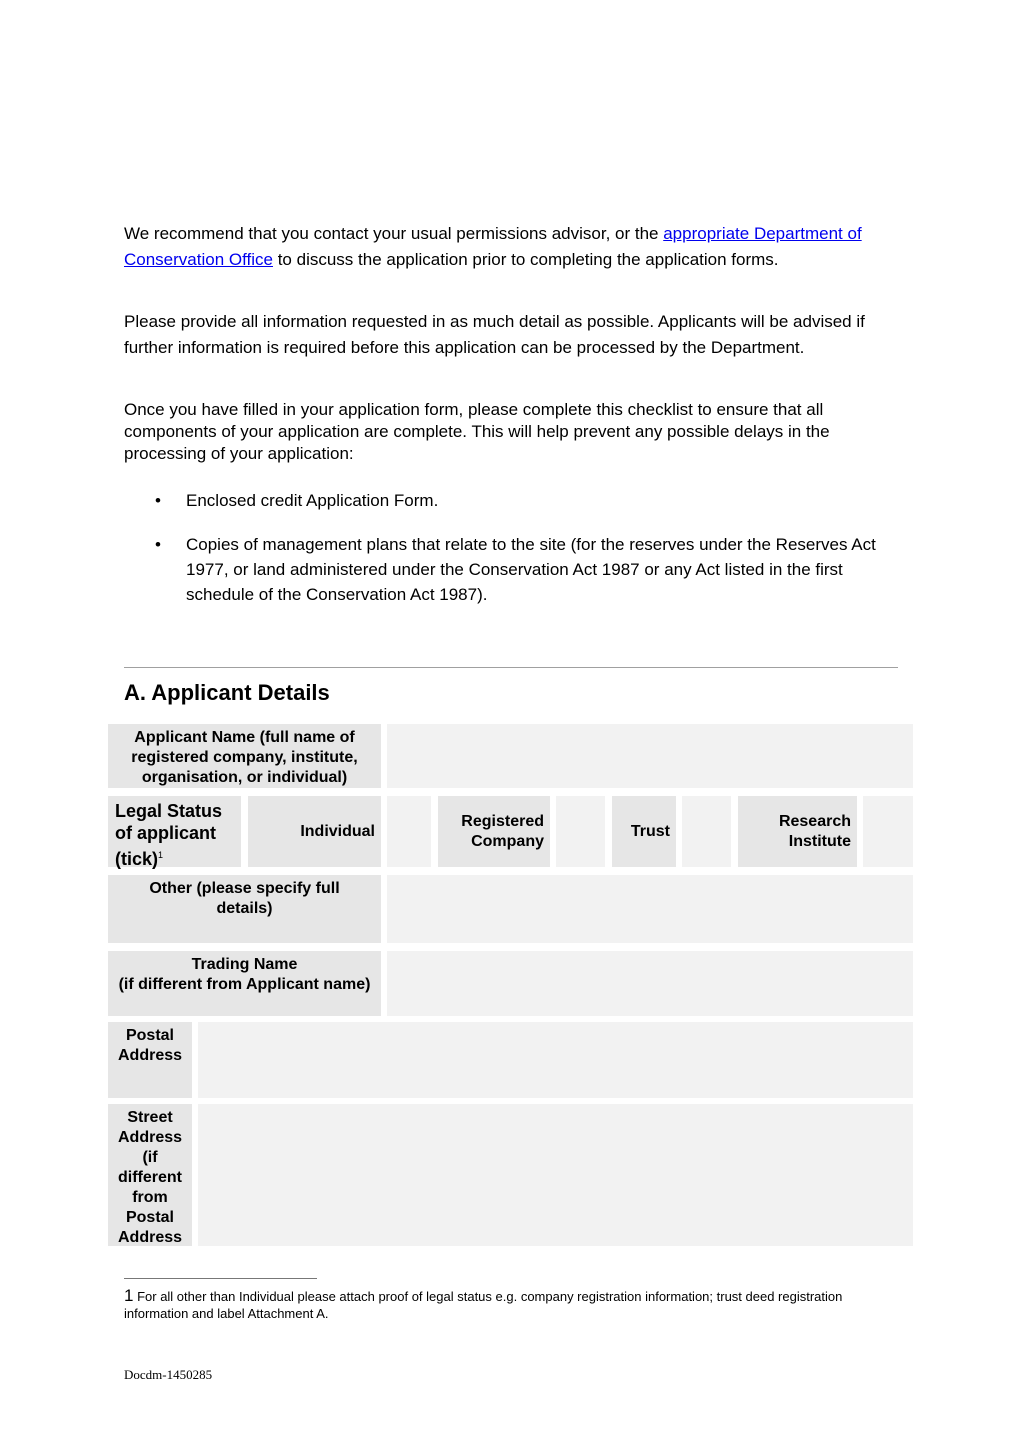 The image size is (1020, 1443). What do you see at coordinates (150, 1060) in the screenshot?
I see `postal-address-label: Postal Address` at bounding box center [150, 1060].